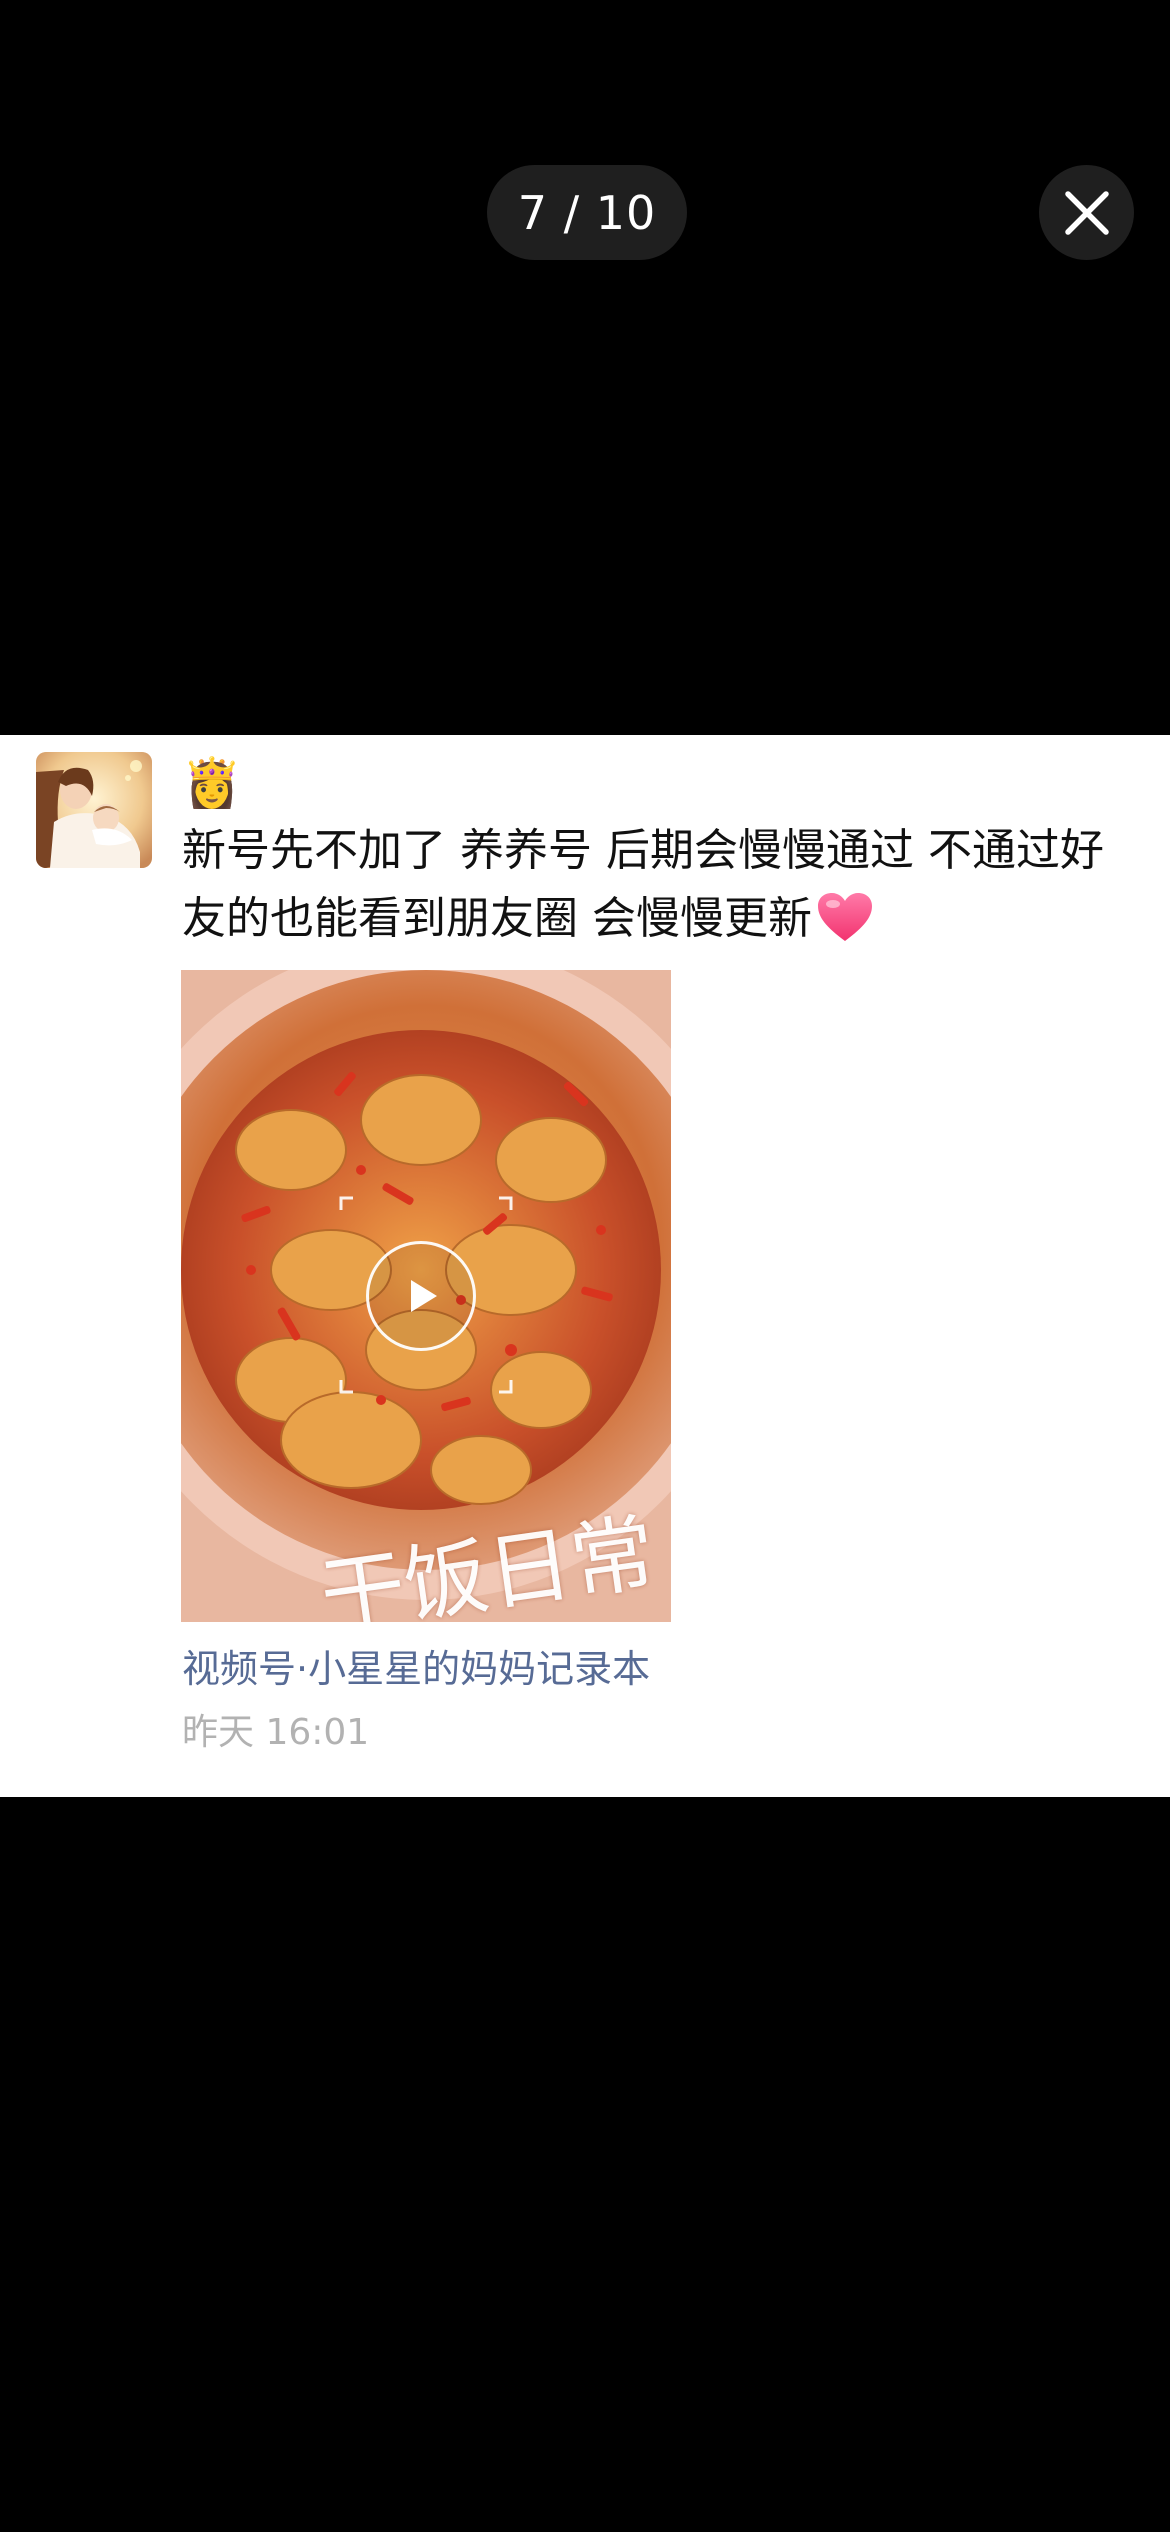  What do you see at coordinates (94, 810) in the screenshot?
I see `avatar` at bounding box center [94, 810].